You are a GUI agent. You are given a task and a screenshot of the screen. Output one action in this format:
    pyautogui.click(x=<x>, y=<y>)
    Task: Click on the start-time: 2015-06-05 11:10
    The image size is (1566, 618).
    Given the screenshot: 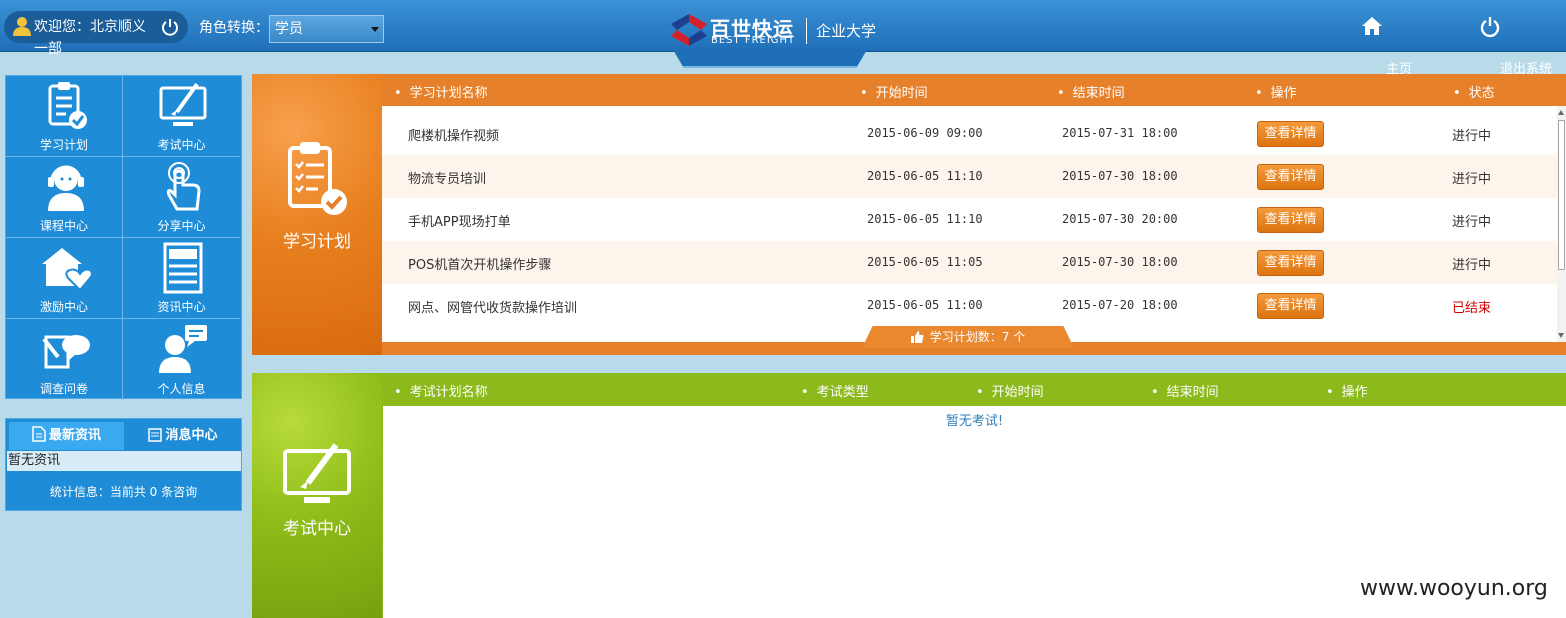 What is the action you would take?
    pyautogui.click(x=925, y=219)
    